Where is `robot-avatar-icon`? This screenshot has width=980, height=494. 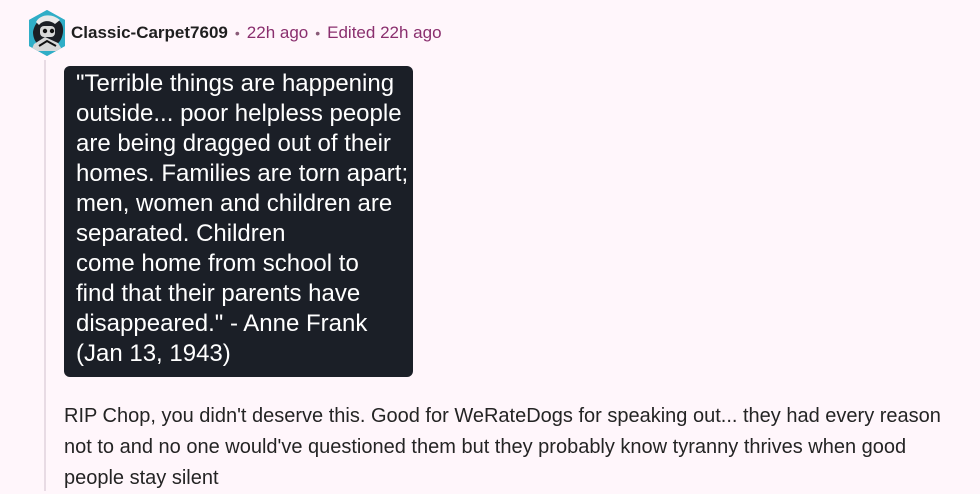
robot-avatar-icon is located at coordinates (47, 33).